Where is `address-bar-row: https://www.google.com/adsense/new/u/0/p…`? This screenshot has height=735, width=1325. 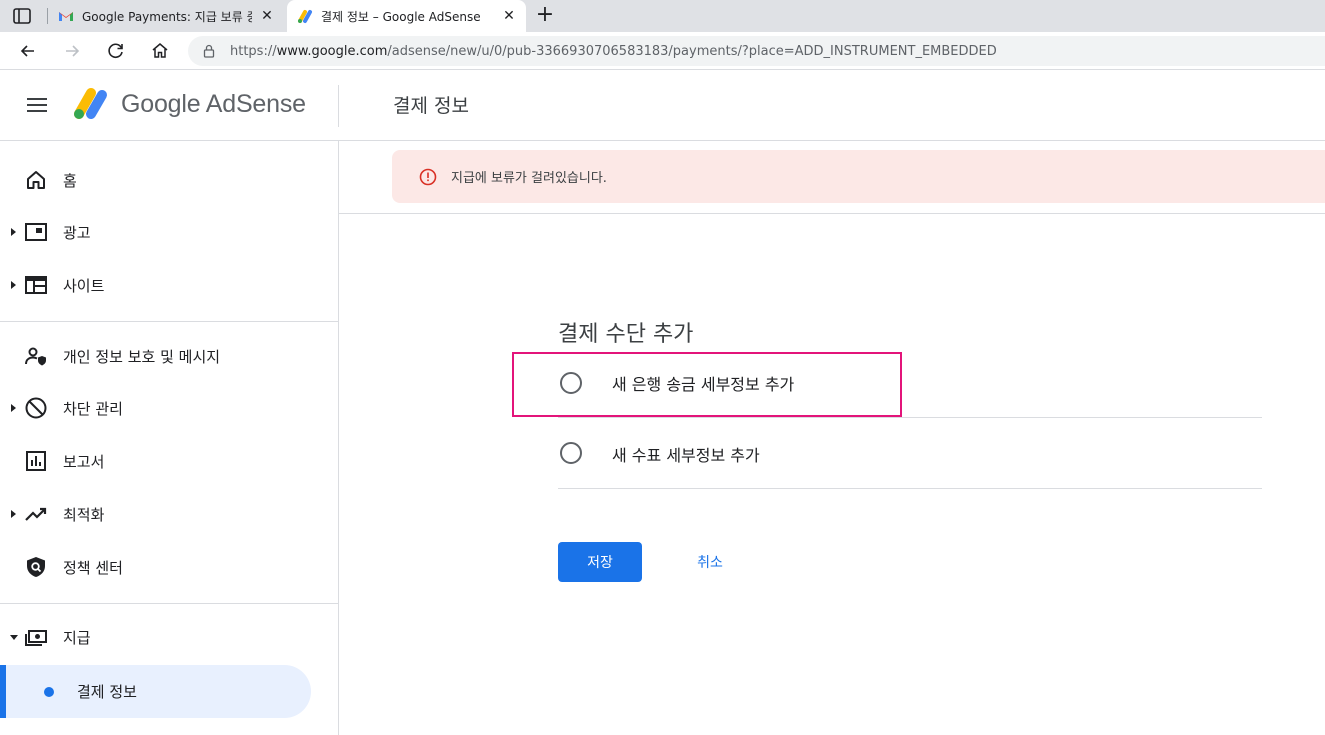 address-bar-row: https://www.google.com/adsense/new/u/0/p… is located at coordinates (662, 51).